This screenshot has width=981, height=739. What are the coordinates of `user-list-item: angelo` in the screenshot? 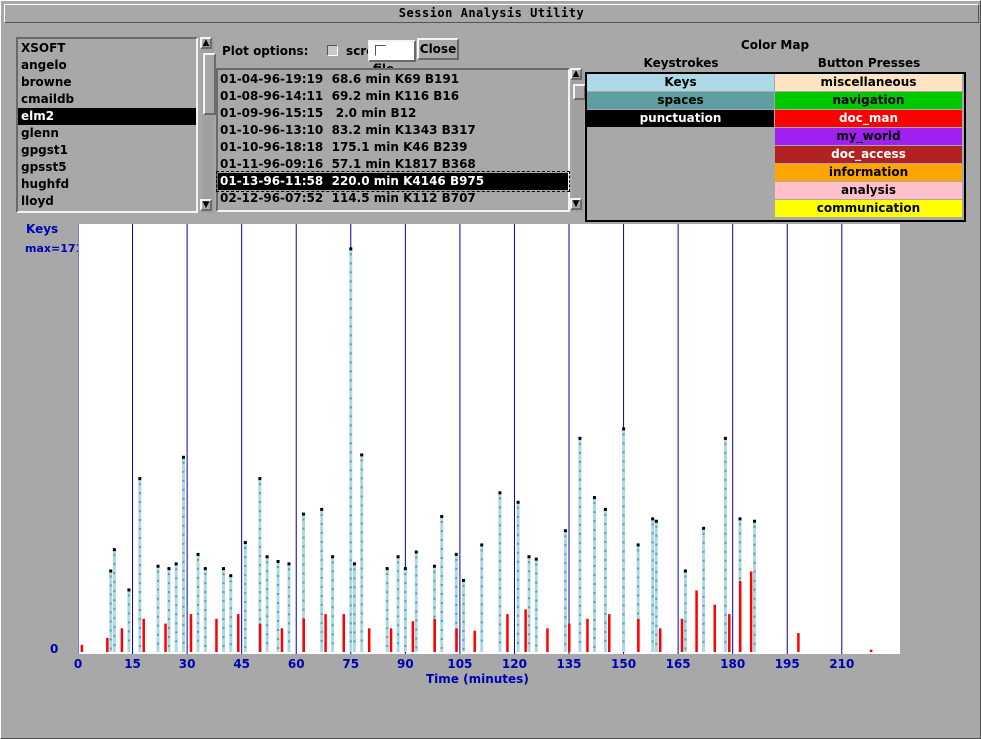 It's located at (107, 65).